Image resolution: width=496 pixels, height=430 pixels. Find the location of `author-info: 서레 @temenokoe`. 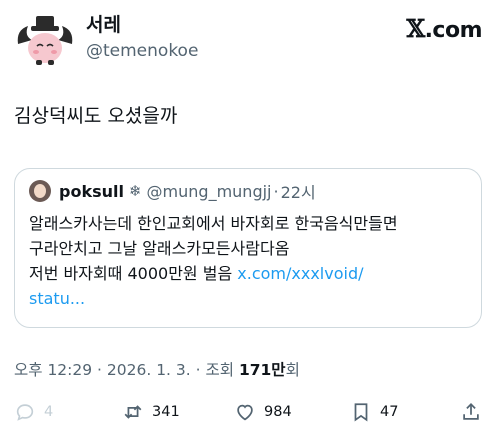

author-info: 서레 @temenokoe is located at coordinates (142, 38).